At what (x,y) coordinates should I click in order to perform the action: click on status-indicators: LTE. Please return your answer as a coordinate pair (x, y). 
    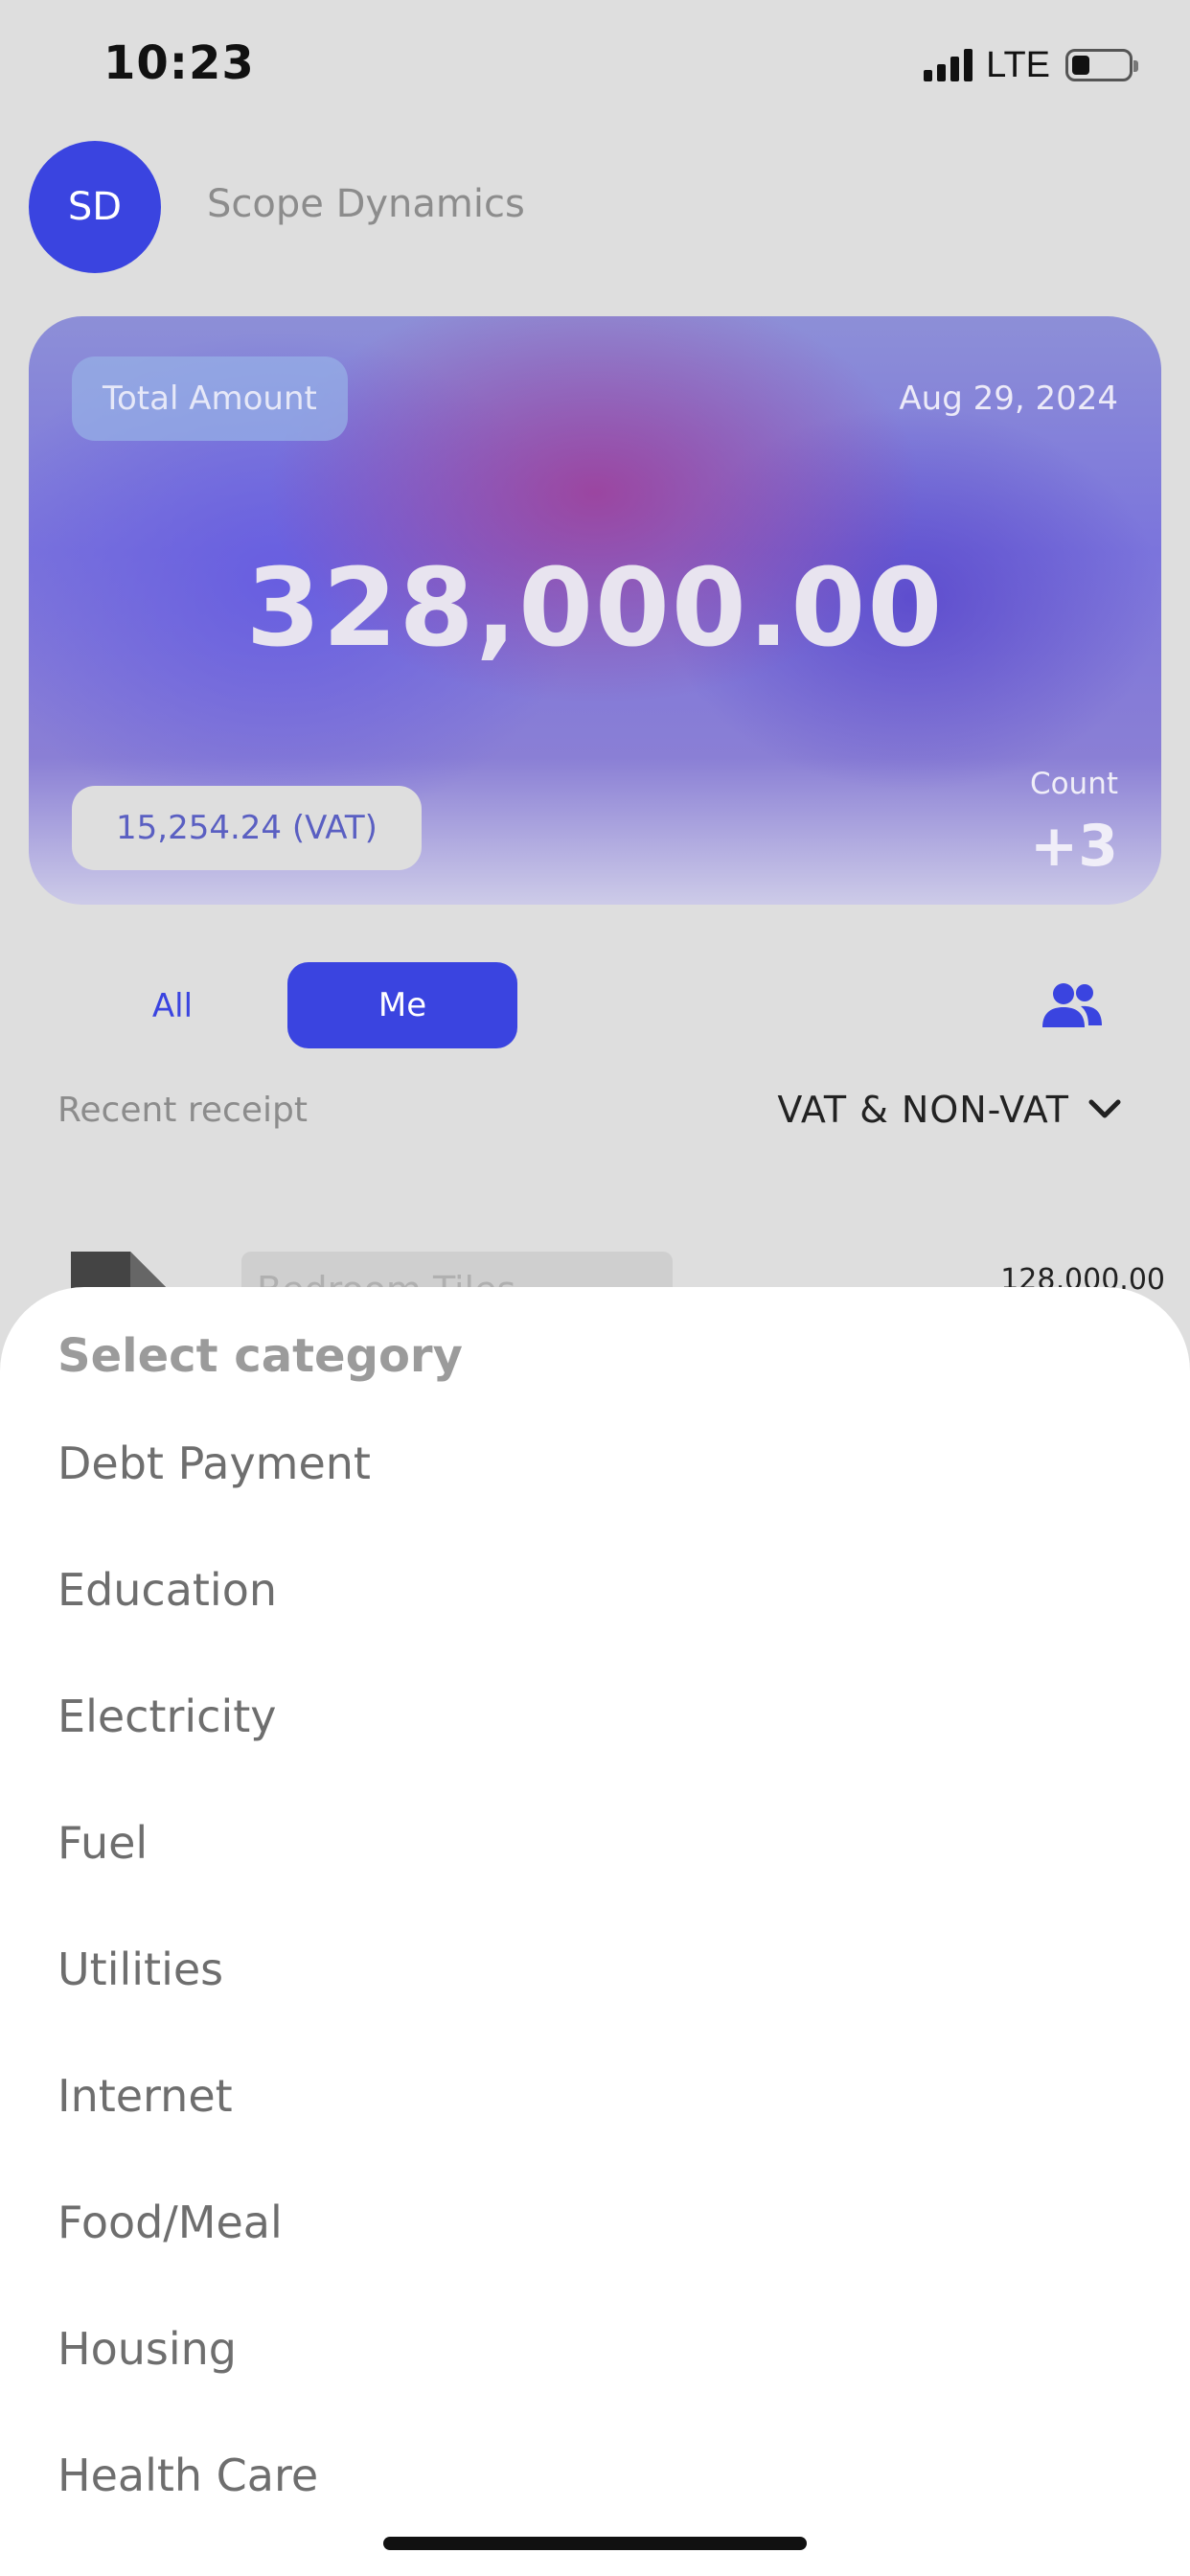
    Looking at the image, I should click on (1031, 64).